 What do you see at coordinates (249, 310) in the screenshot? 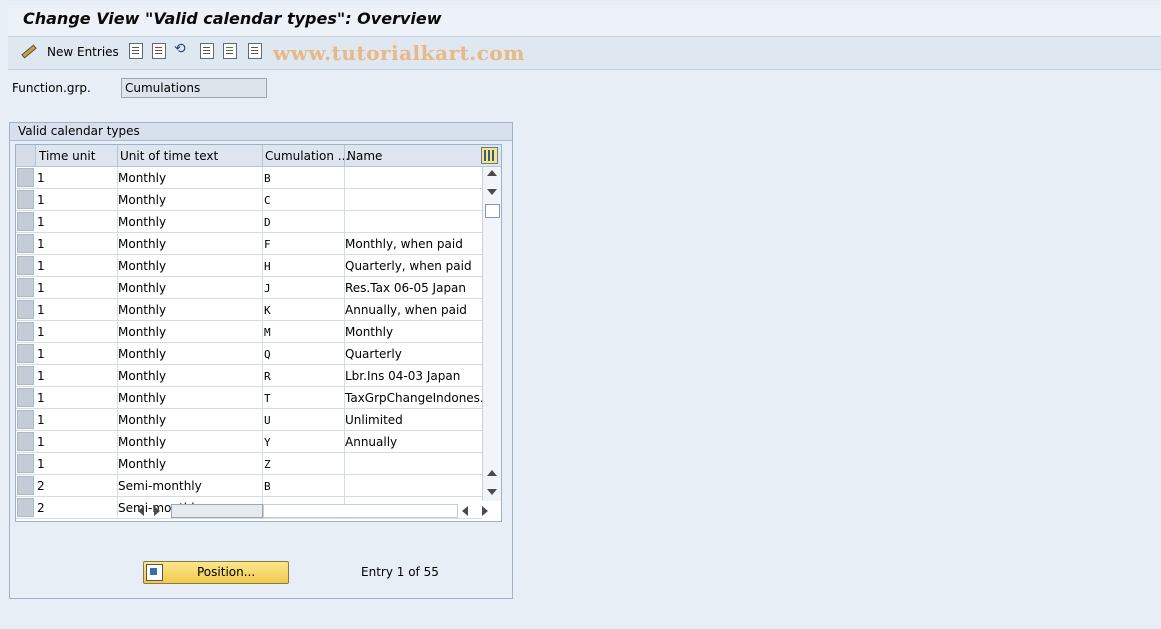
I see `table-row: 1 Monthly K Annually, when paid` at bounding box center [249, 310].